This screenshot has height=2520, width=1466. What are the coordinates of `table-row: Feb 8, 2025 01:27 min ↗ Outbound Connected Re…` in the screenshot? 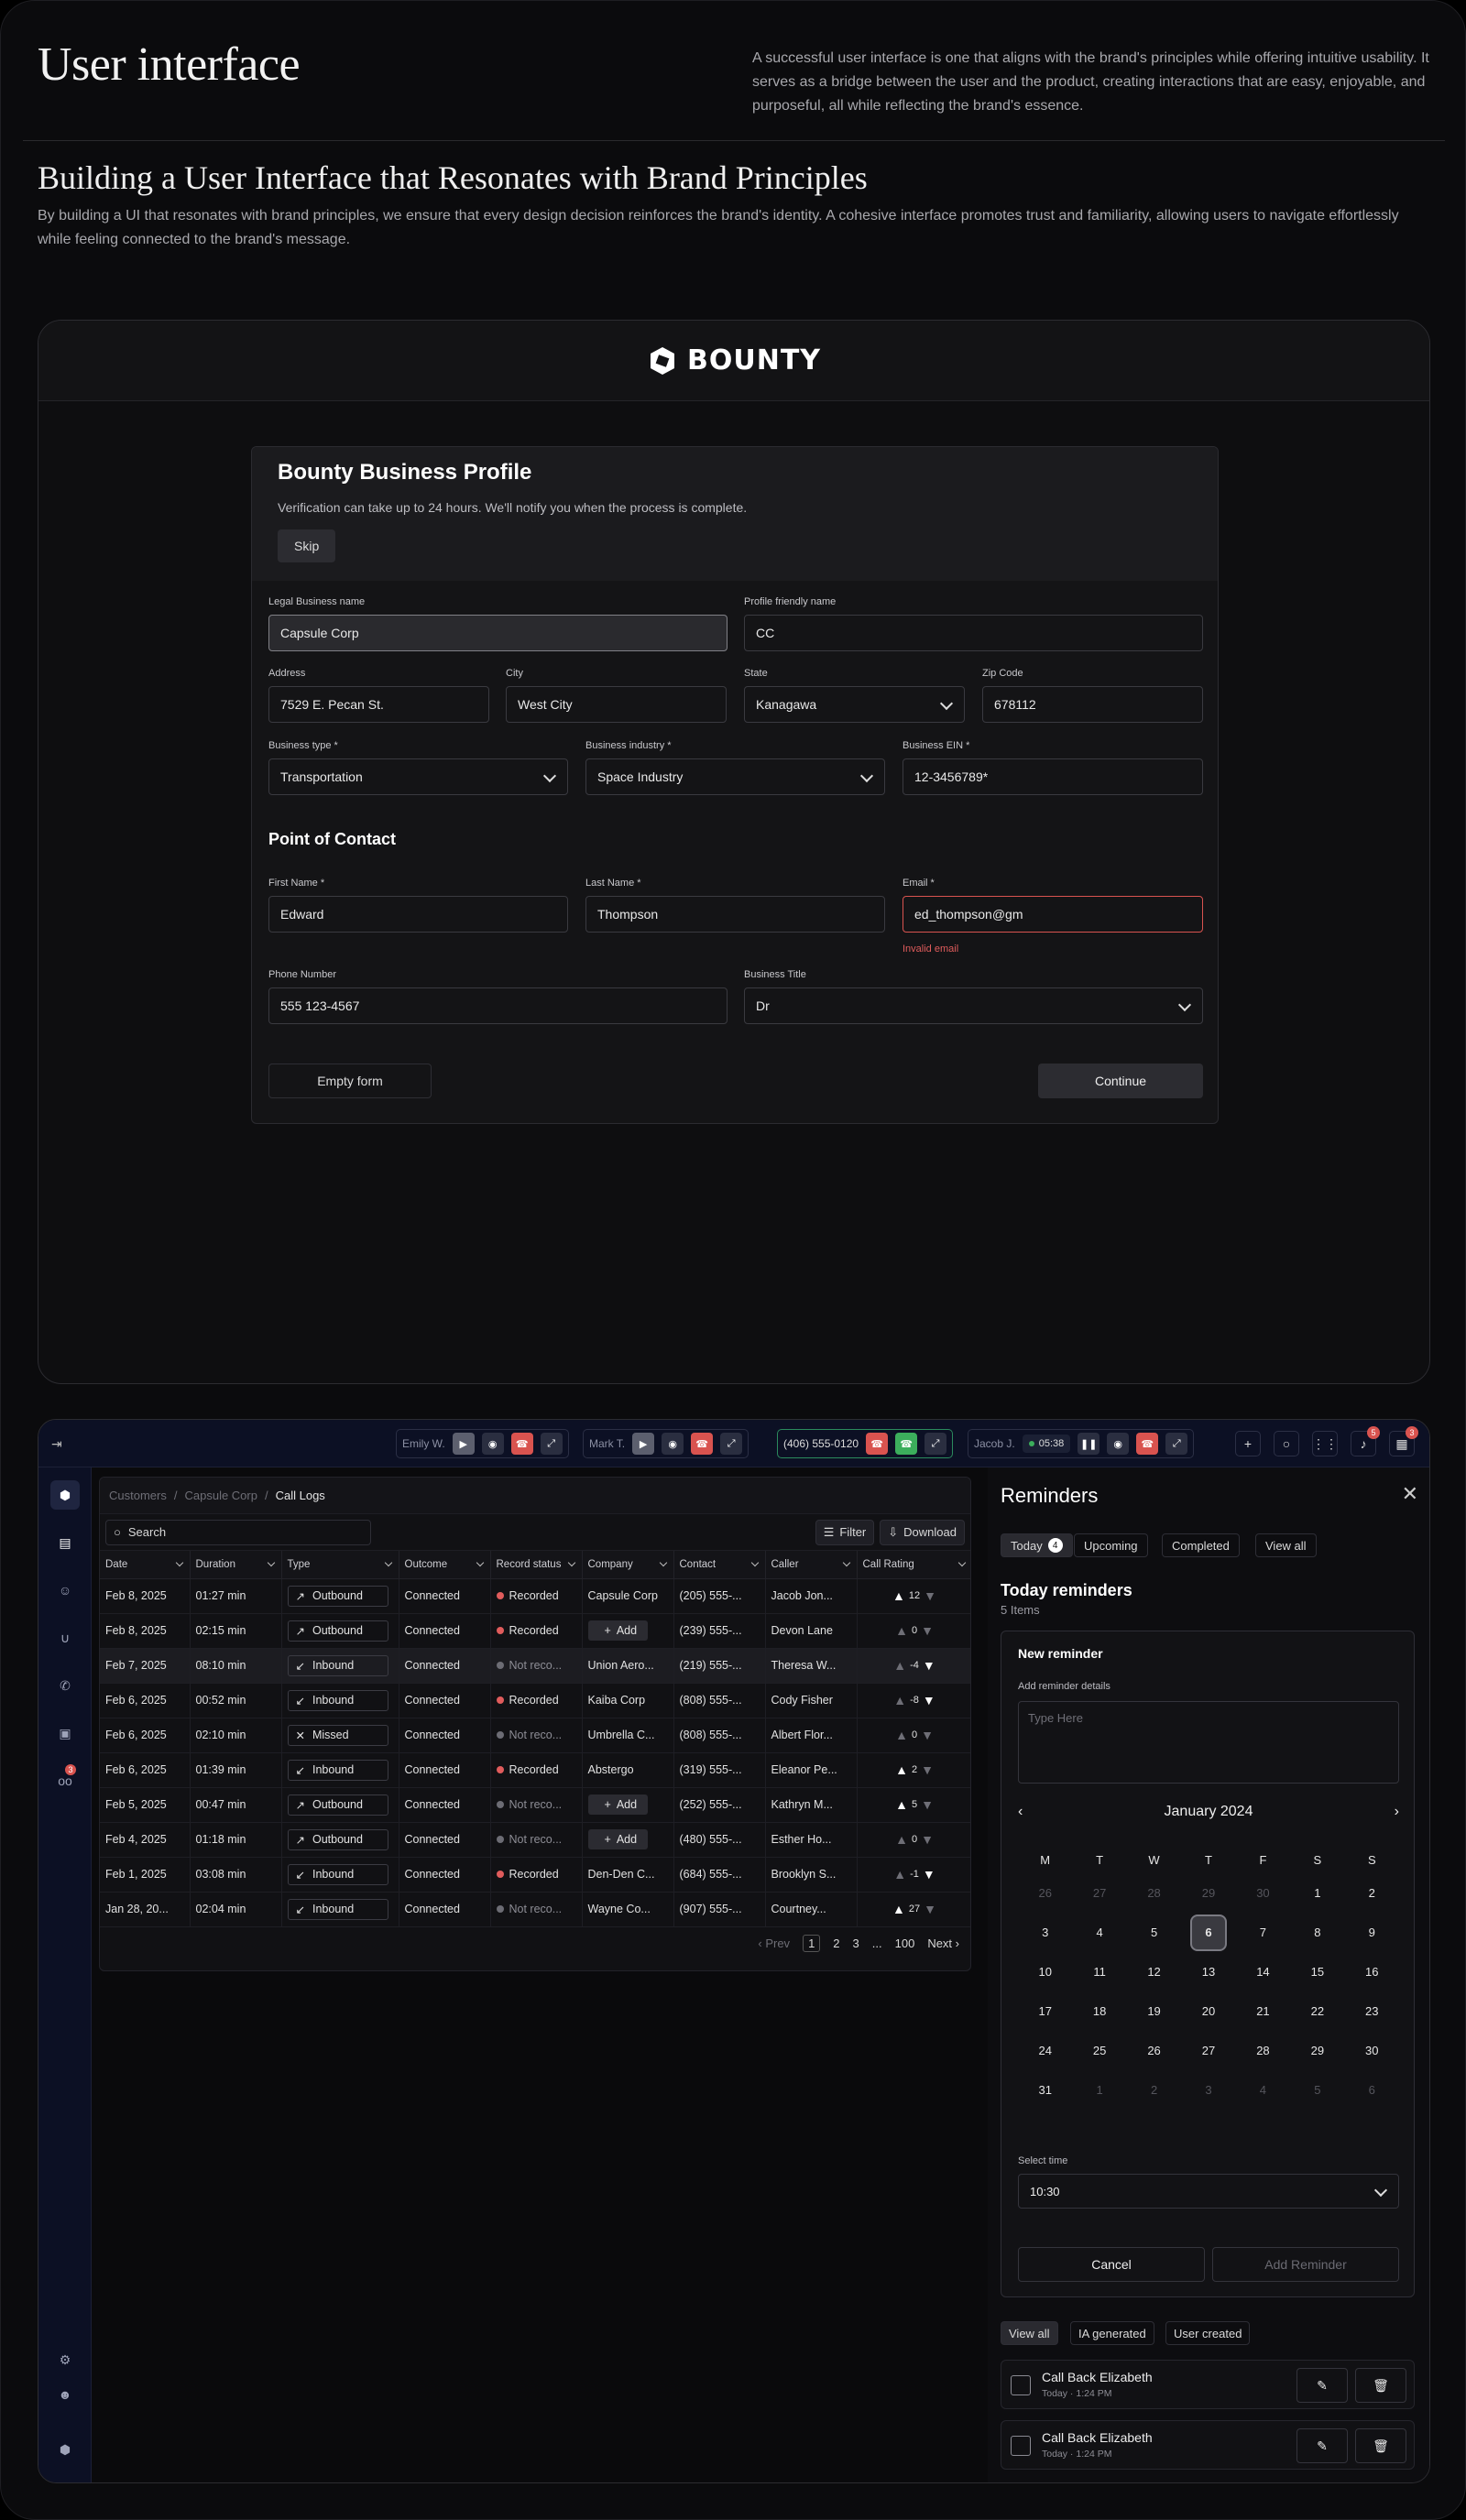 It's located at (535, 1596).